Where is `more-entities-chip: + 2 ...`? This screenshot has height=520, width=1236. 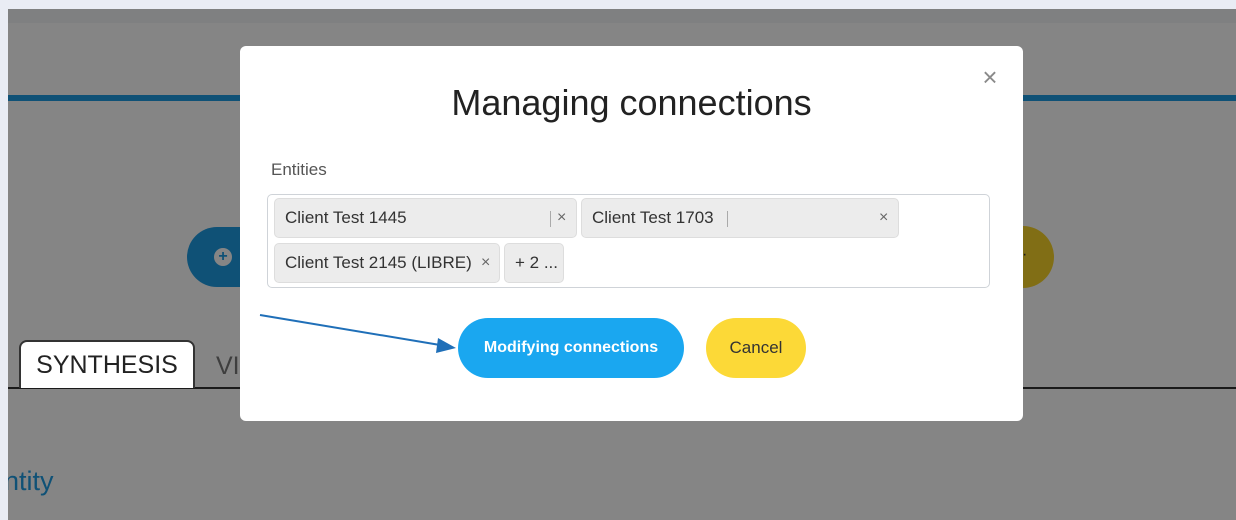 more-entities-chip: + 2 ... is located at coordinates (534, 263).